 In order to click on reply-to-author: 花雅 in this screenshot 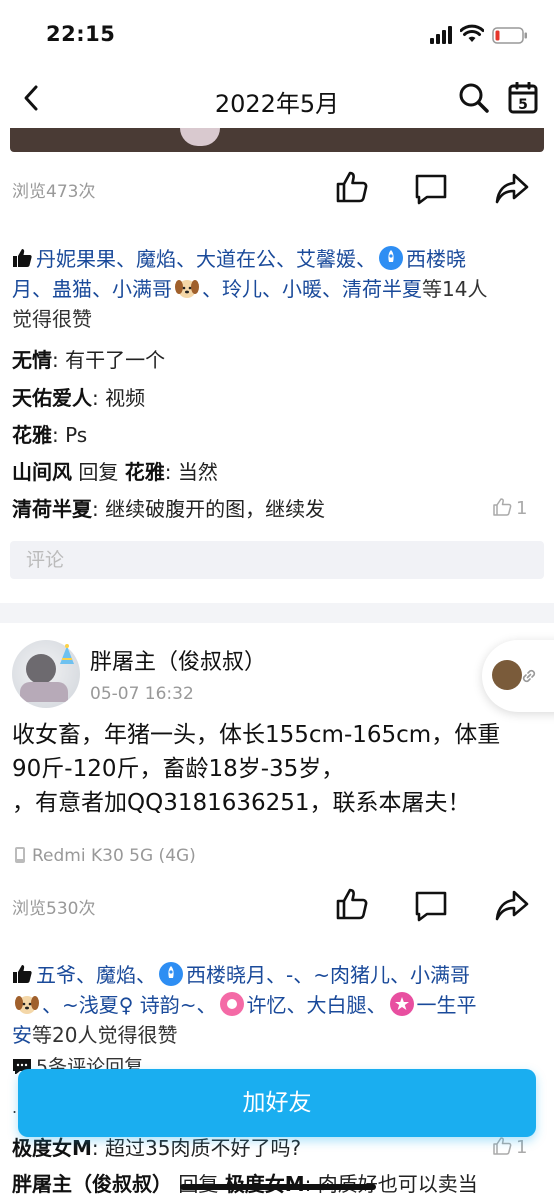, I will do `click(145, 472)`.